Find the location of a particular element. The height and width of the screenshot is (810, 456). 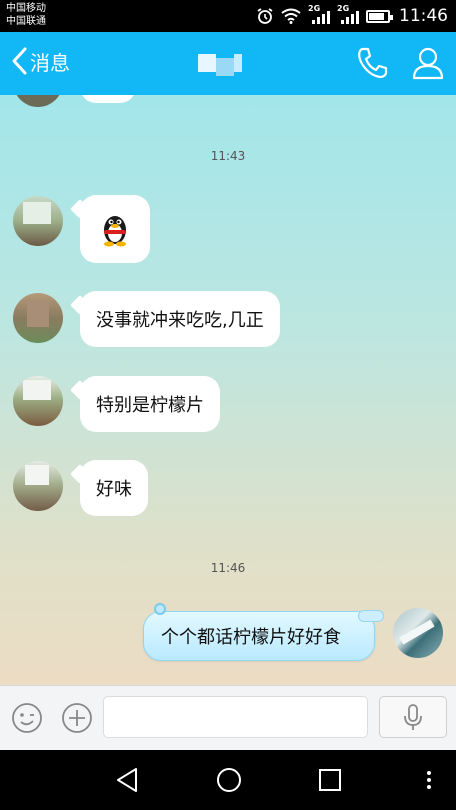

sim2-signal-icon: 2G is located at coordinates (348, 14).